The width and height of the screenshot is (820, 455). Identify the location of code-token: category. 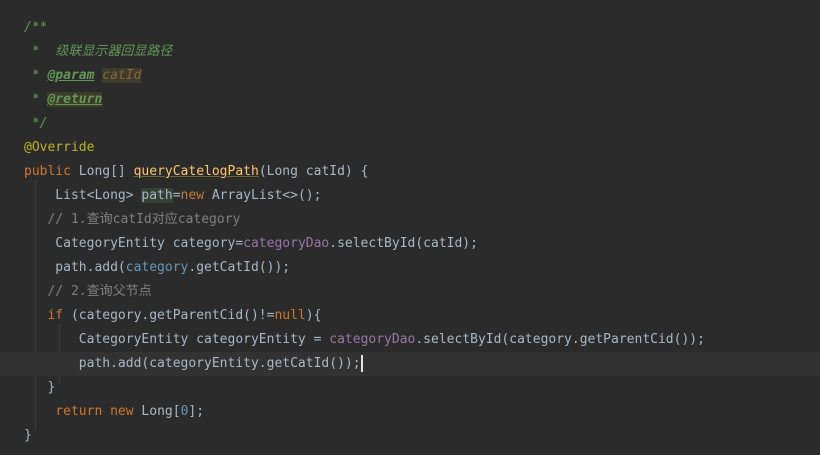
(157, 267).